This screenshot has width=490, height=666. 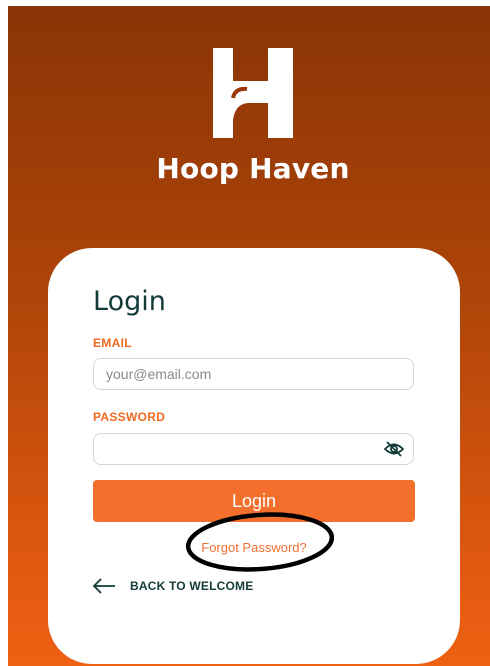 What do you see at coordinates (192, 586) in the screenshot?
I see `back-to-welcome-label: BACK TO WELCOME` at bounding box center [192, 586].